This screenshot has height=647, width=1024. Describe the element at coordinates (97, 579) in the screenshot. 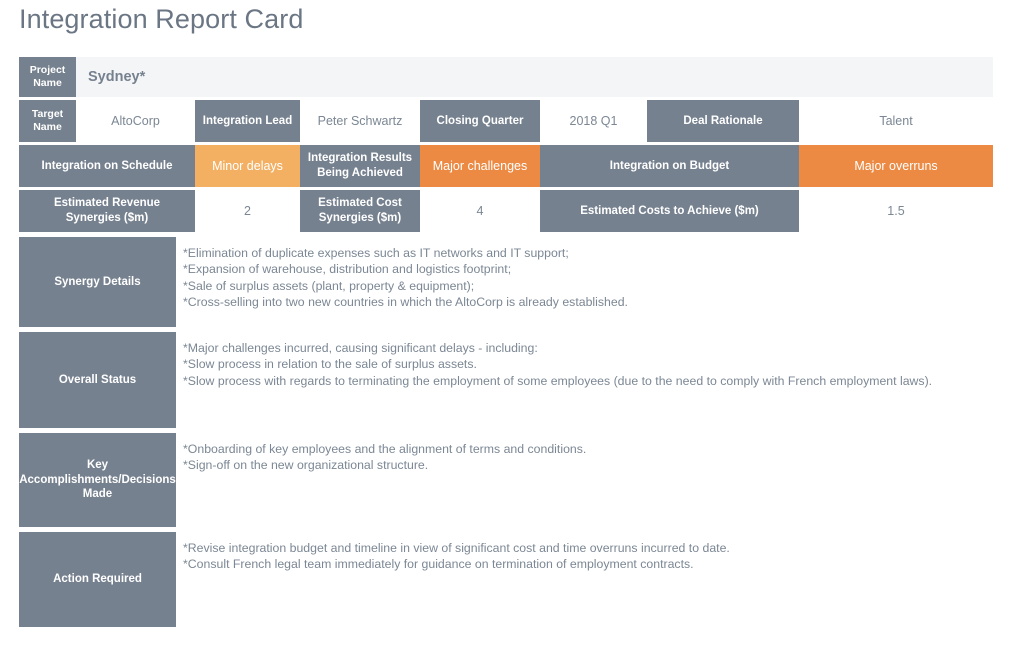

I see `label-action-required: Action Required` at that location.